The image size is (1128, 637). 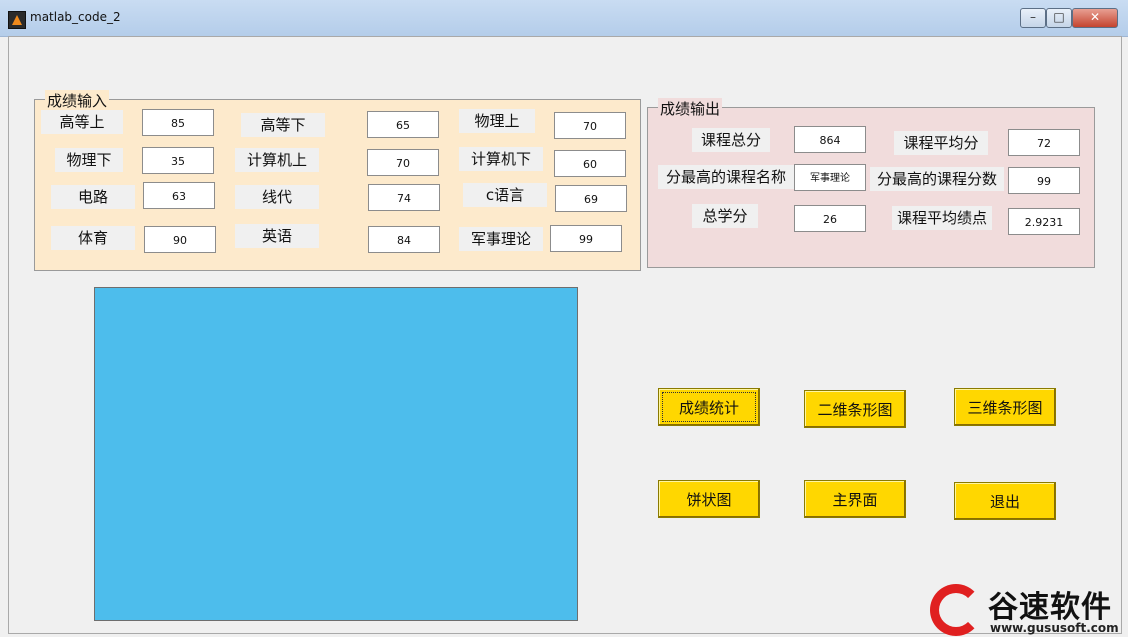 I want to click on label-junshi-lilun: 军事理论, so click(x=501, y=239).